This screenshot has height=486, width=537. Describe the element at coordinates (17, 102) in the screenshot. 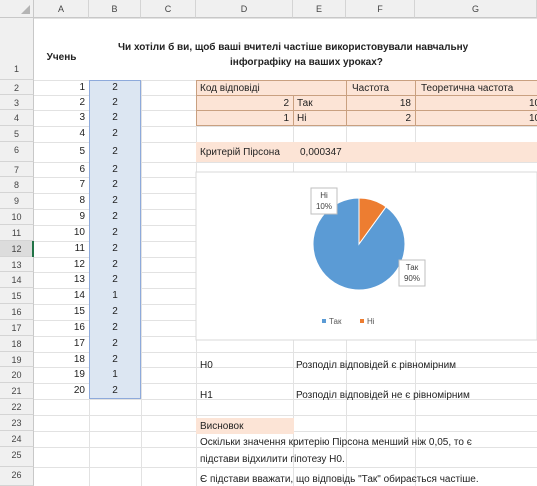

I see `row-header-3: 3` at that location.